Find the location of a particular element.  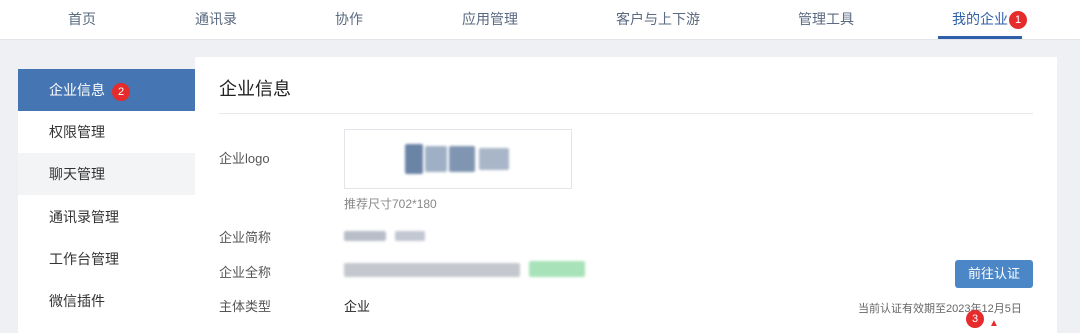

sidebar-item-label: 通讯录管理 is located at coordinates (84, 217).